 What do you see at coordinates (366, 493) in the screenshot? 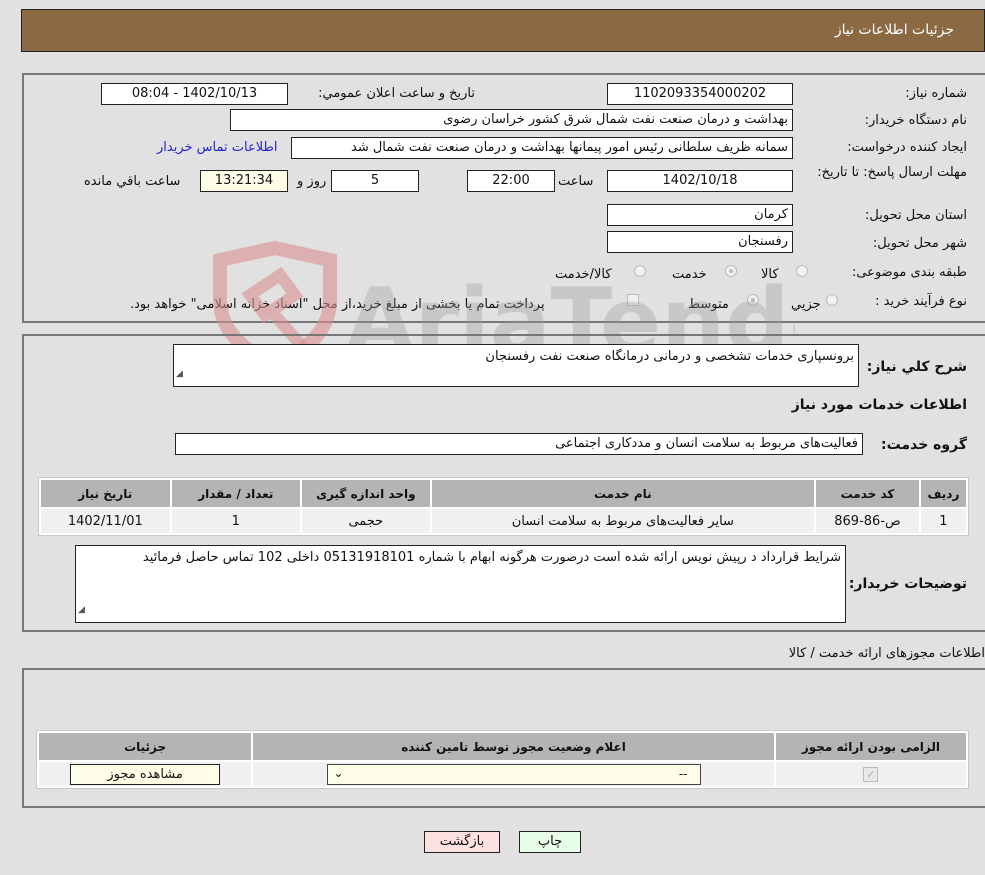
I see `col-unit: واحد اندازه گيری` at bounding box center [366, 493].